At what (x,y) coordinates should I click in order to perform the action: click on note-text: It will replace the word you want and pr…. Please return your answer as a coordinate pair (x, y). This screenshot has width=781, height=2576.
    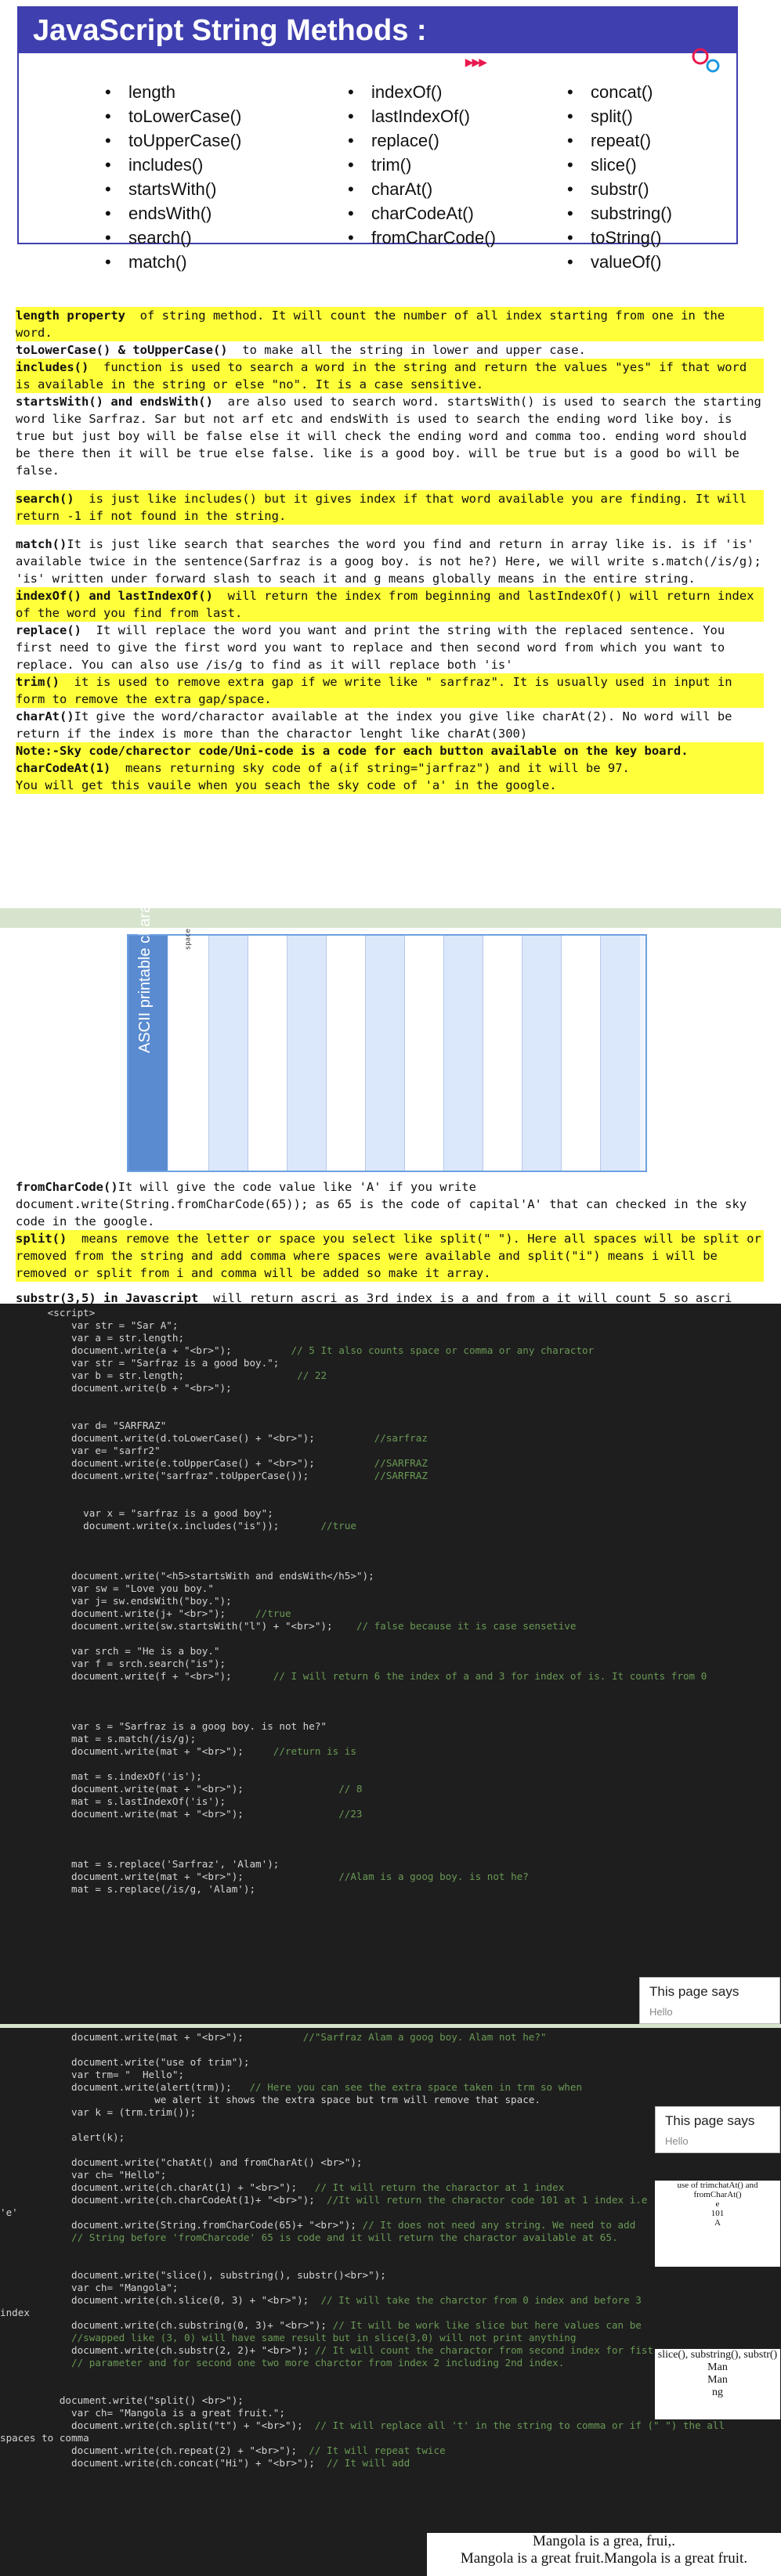
    Looking at the image, I should click on (374, 647).